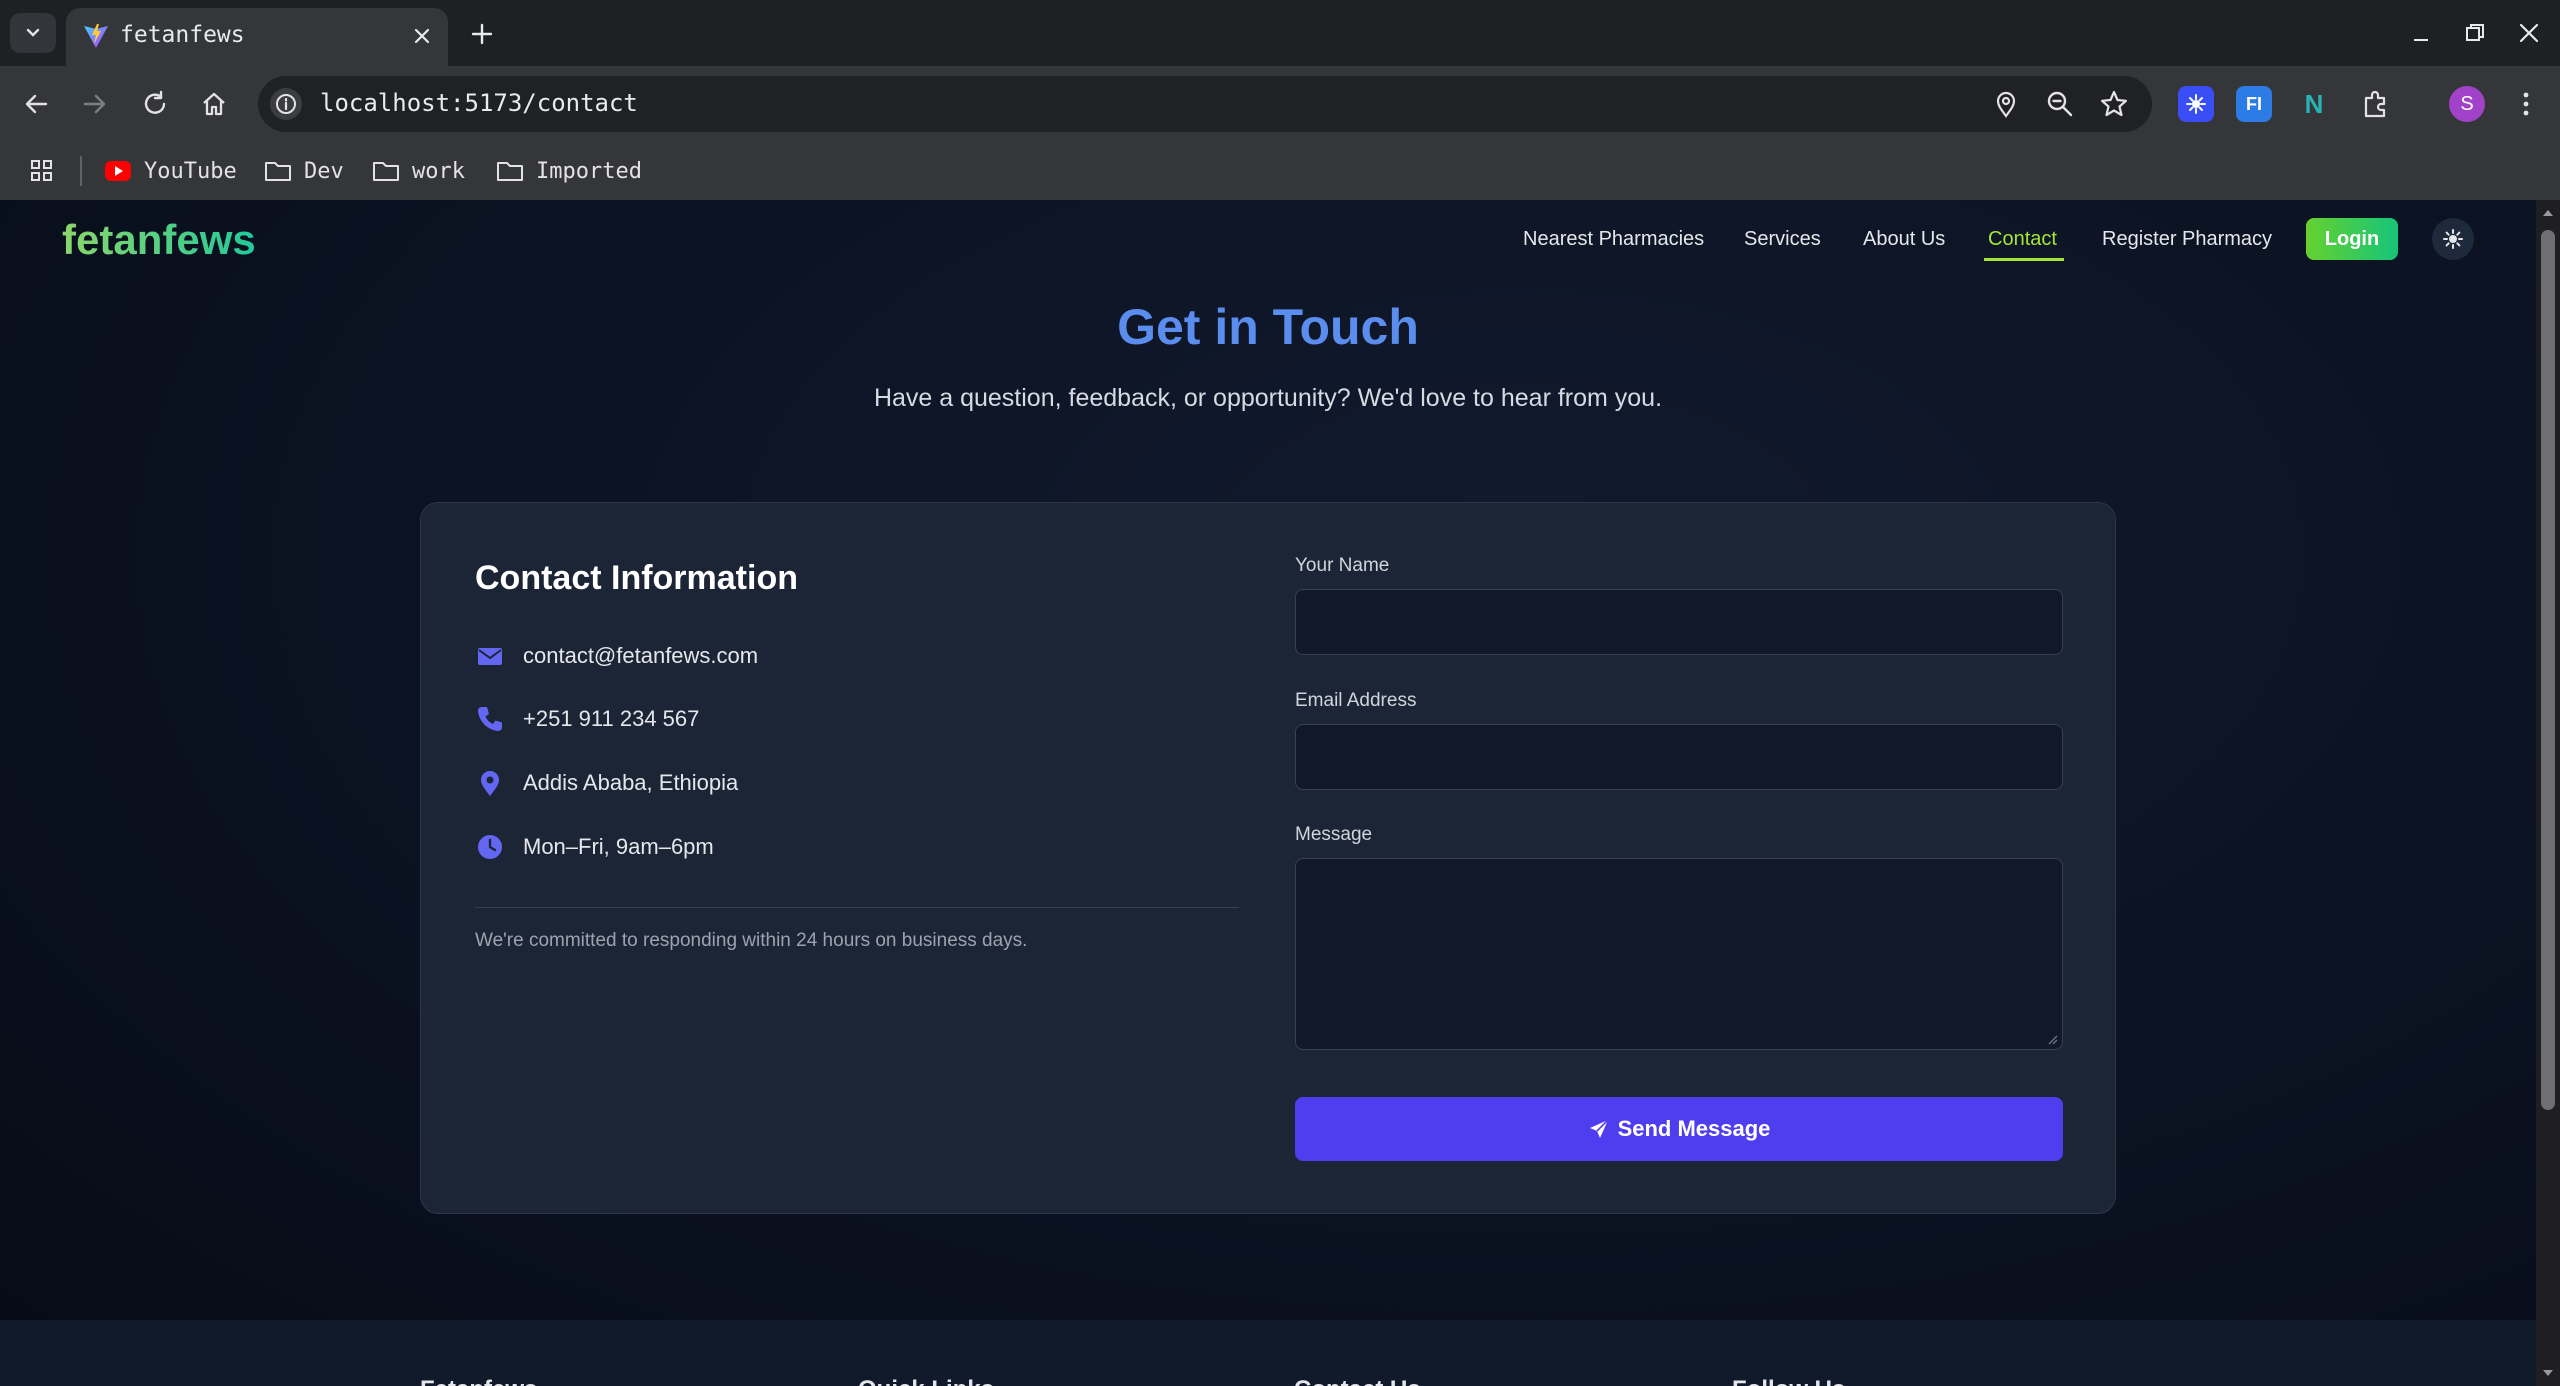  What do you see at coordinates (2006, 104) in the screenshot?
I see `location-icon` at bounding box center [2006, 104].